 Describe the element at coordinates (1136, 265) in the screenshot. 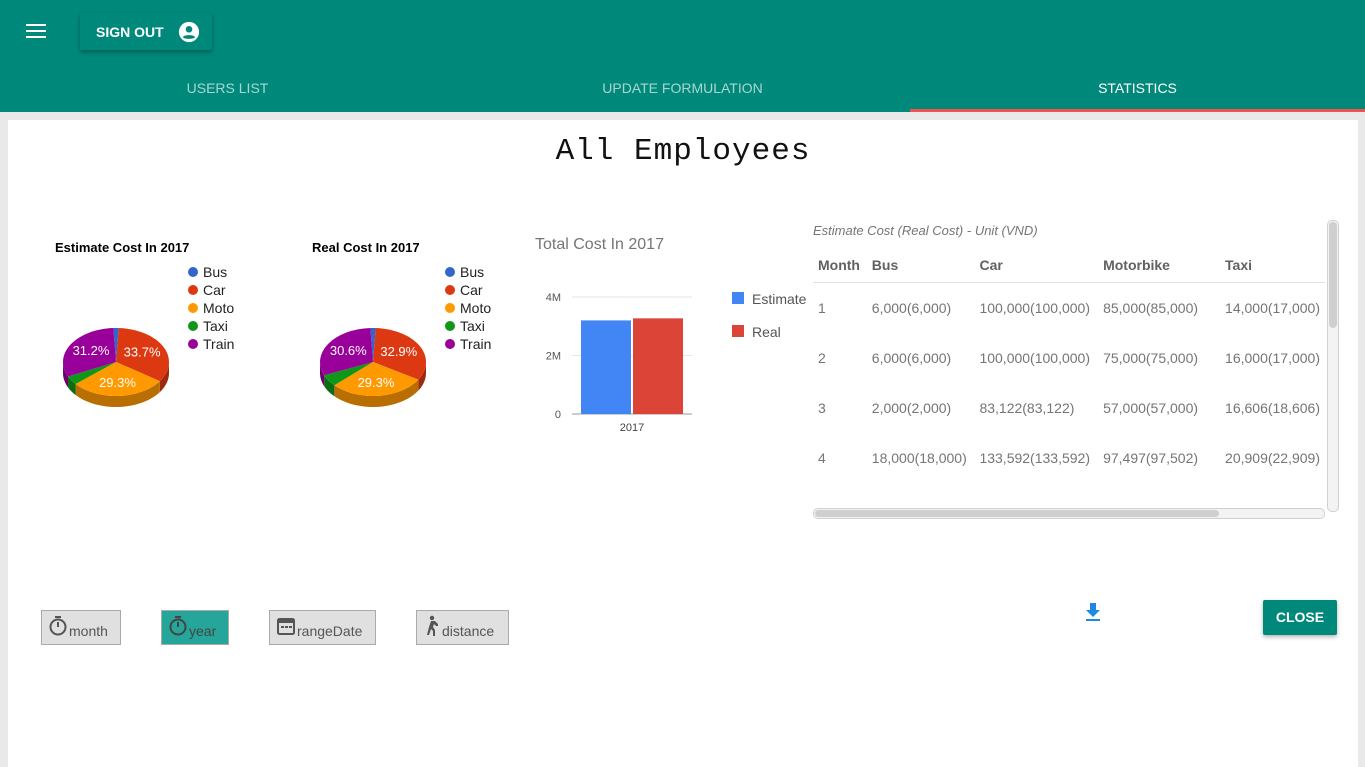

I see `column-header-motorbike: Motorbike` at that location.